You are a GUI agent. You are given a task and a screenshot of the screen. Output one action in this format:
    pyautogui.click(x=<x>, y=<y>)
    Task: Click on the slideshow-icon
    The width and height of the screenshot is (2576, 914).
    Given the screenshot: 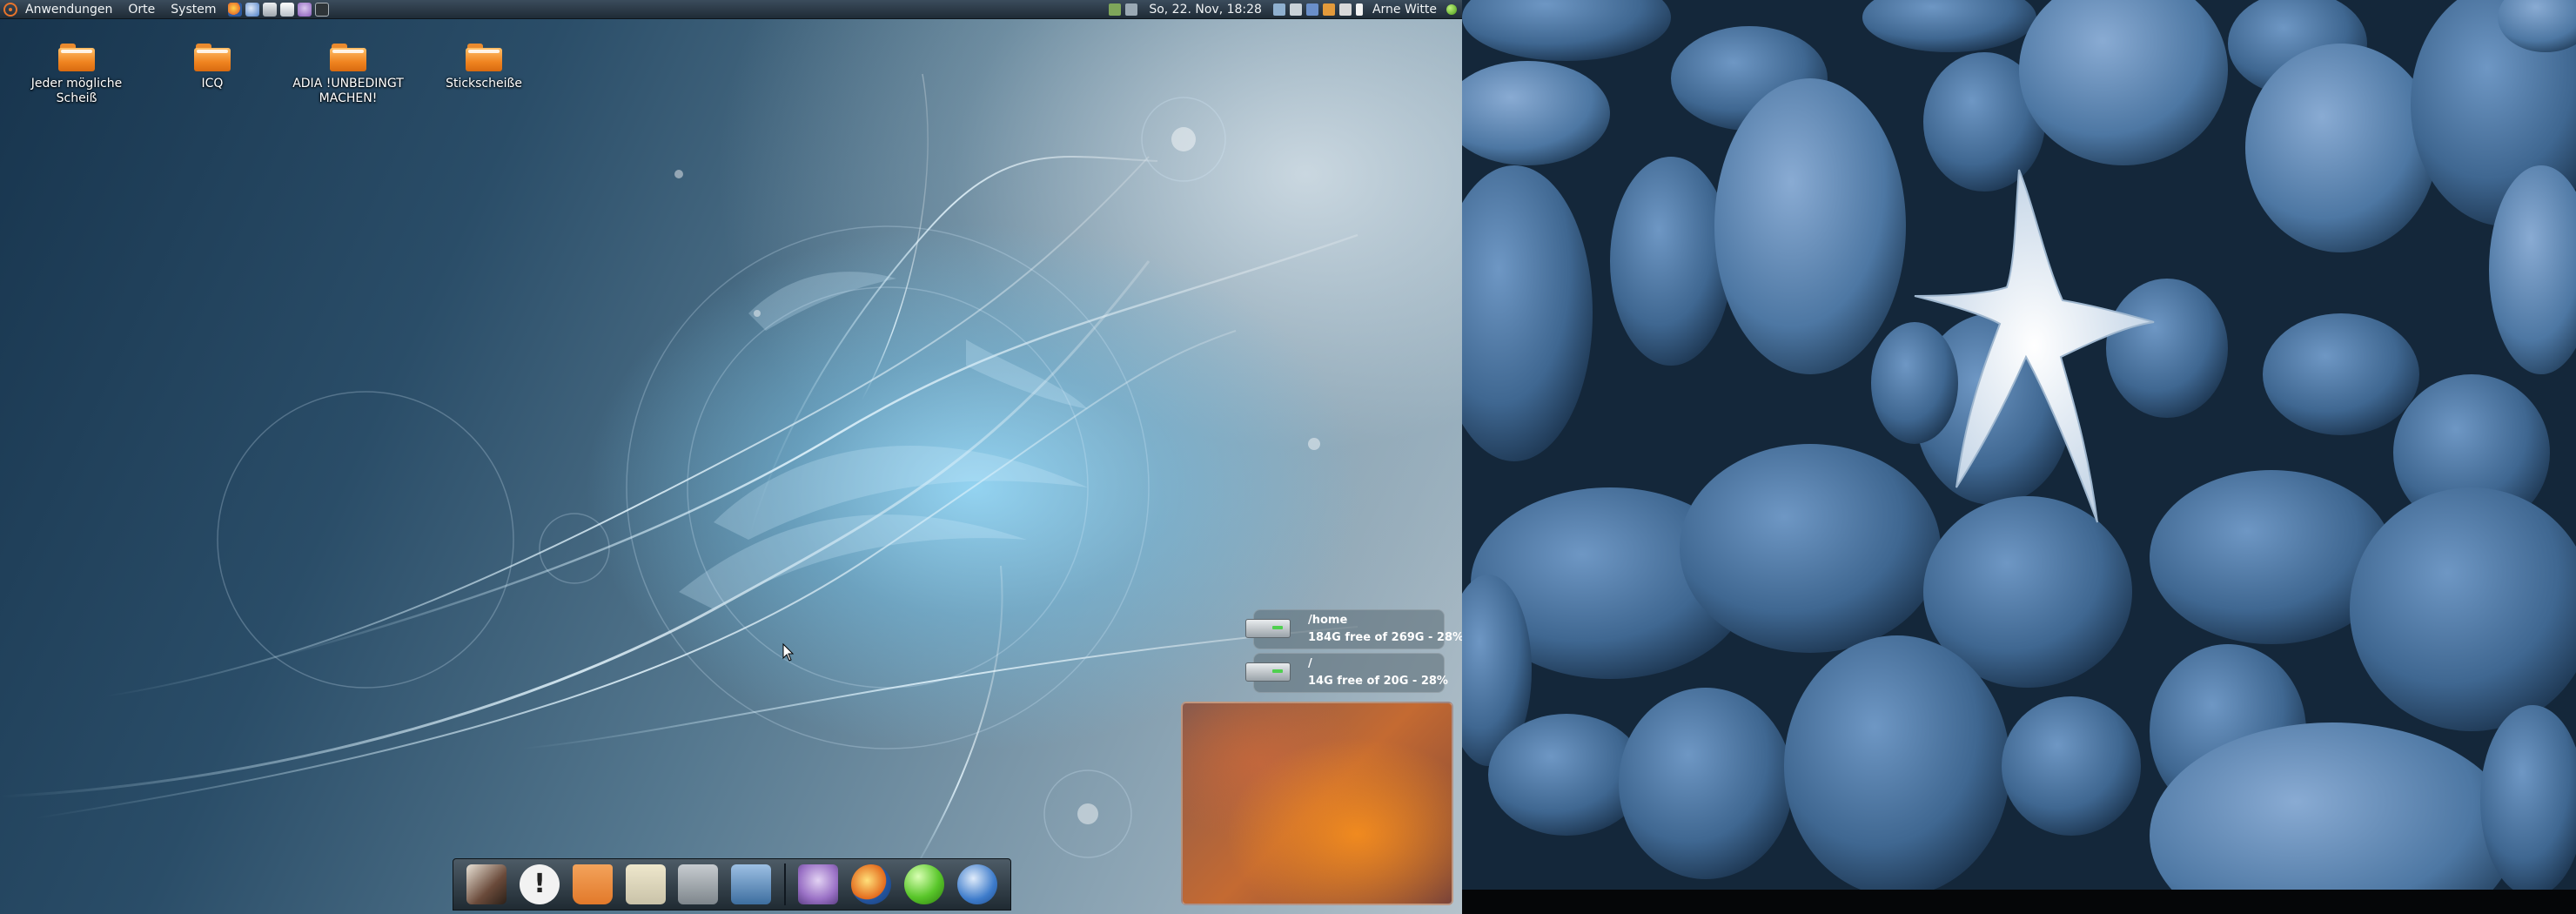 What is the action you would take?
    pyautogui.click(x=487, y=884)
    